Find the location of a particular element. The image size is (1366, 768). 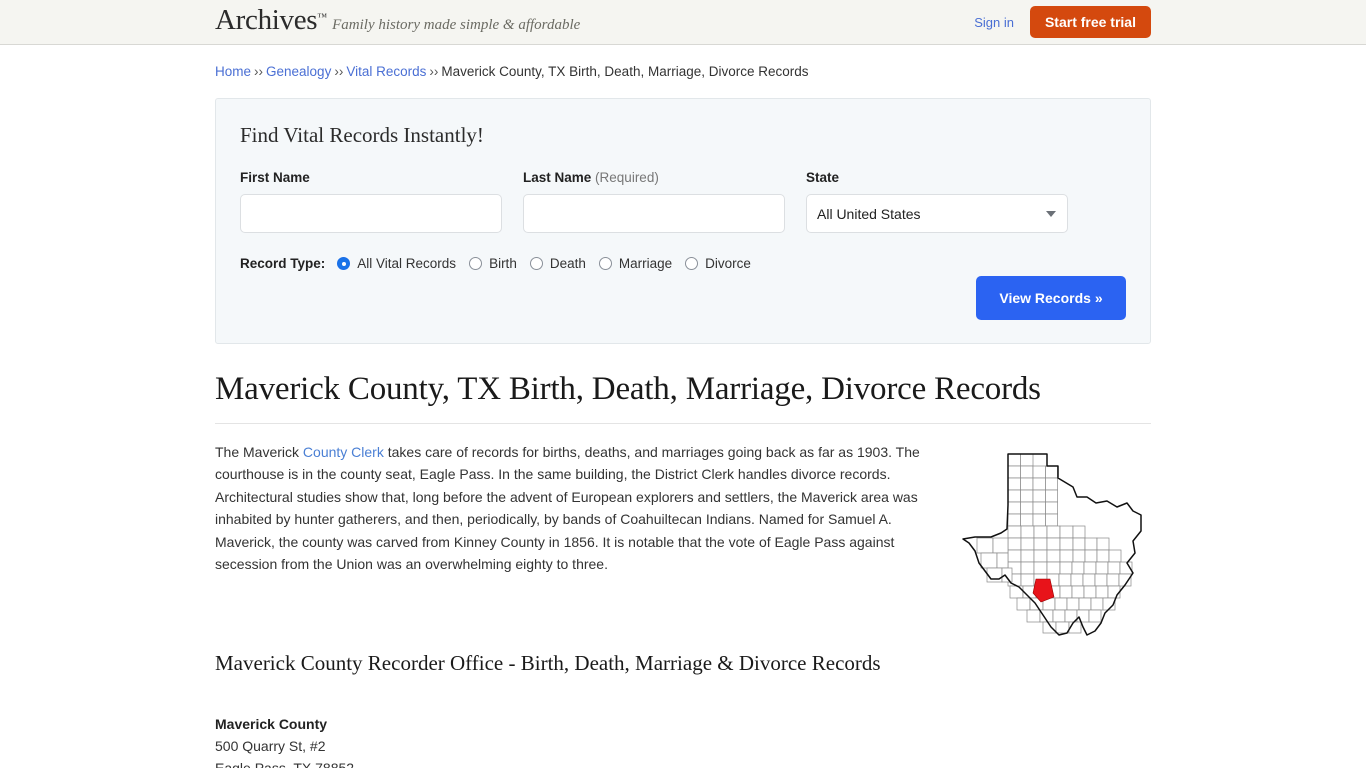

description-part-1: The Maverick is located at coordinates (259, 451).